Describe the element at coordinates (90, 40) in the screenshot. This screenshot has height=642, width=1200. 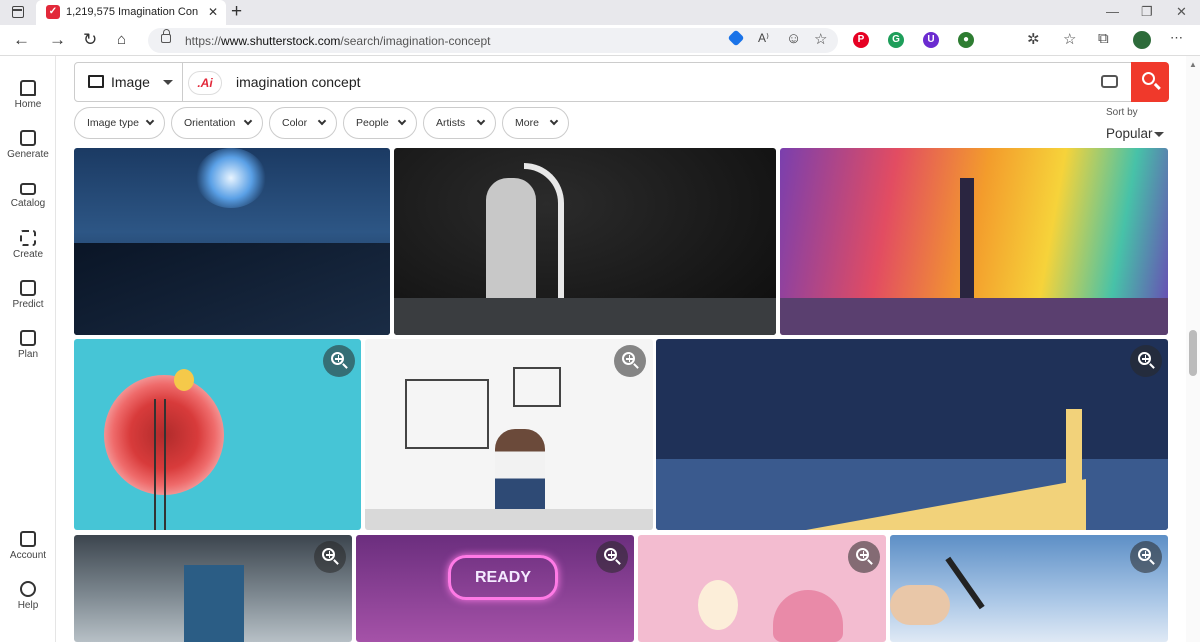
I see `refresh-icon: ↻` at that location.